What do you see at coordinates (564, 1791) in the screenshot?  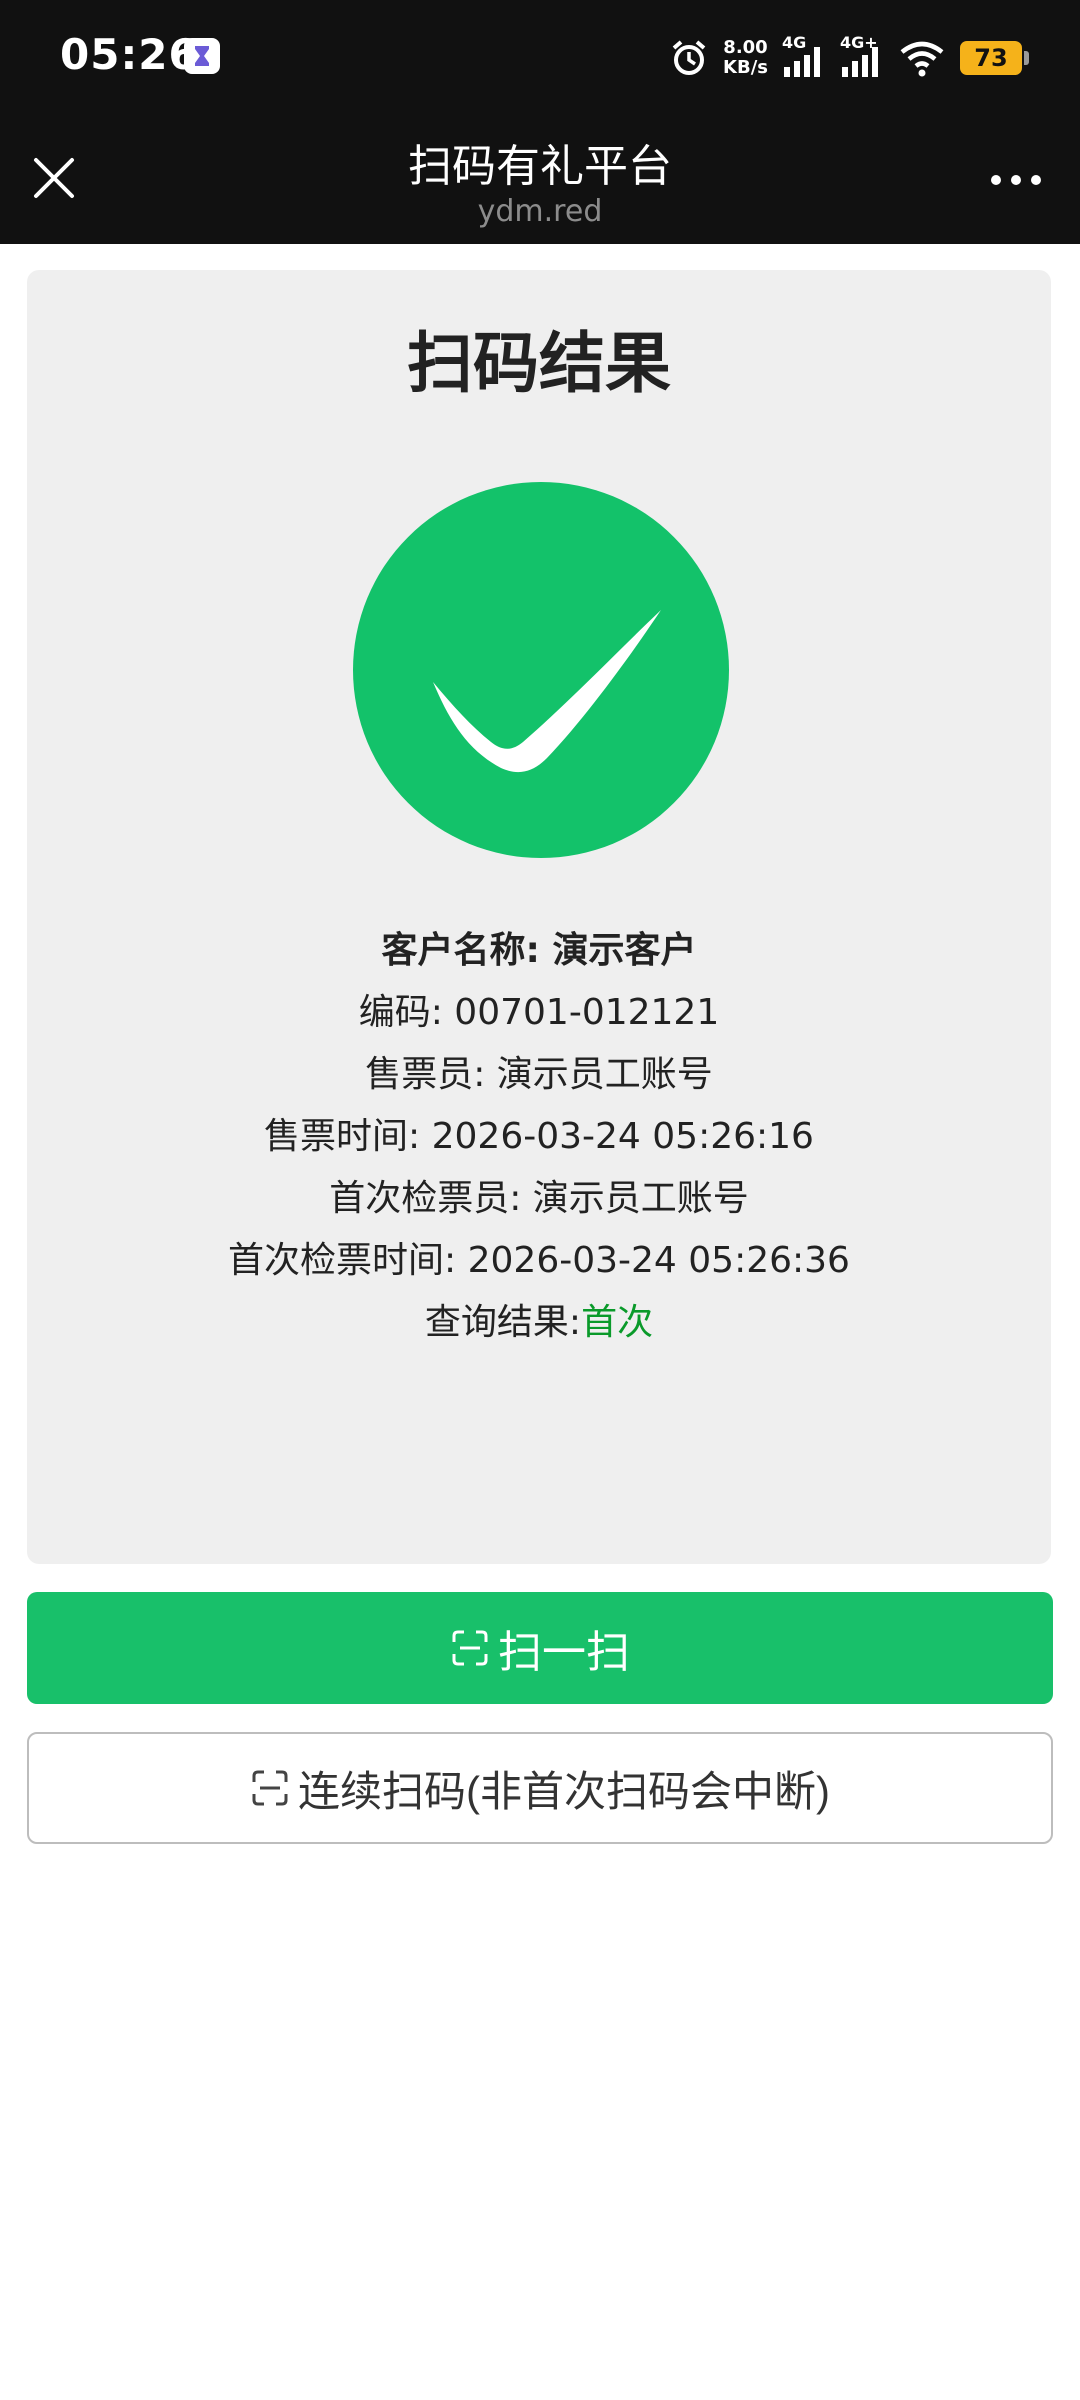 I see `continuous-scan-label: 连续扫码(非首次扫码会中断)` at bounding box center [564, 1791].